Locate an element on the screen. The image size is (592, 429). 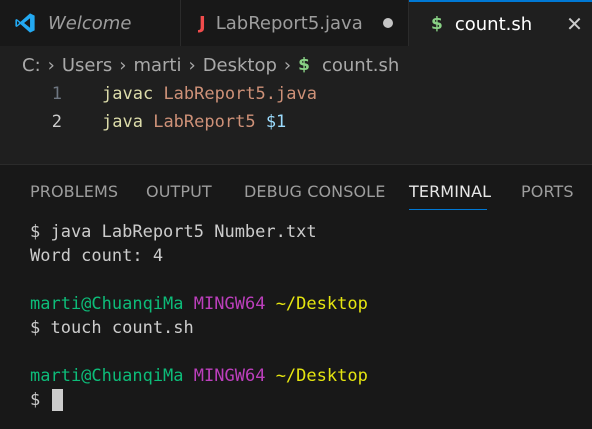
terminal-cursor is located at coordinates (58, 400).